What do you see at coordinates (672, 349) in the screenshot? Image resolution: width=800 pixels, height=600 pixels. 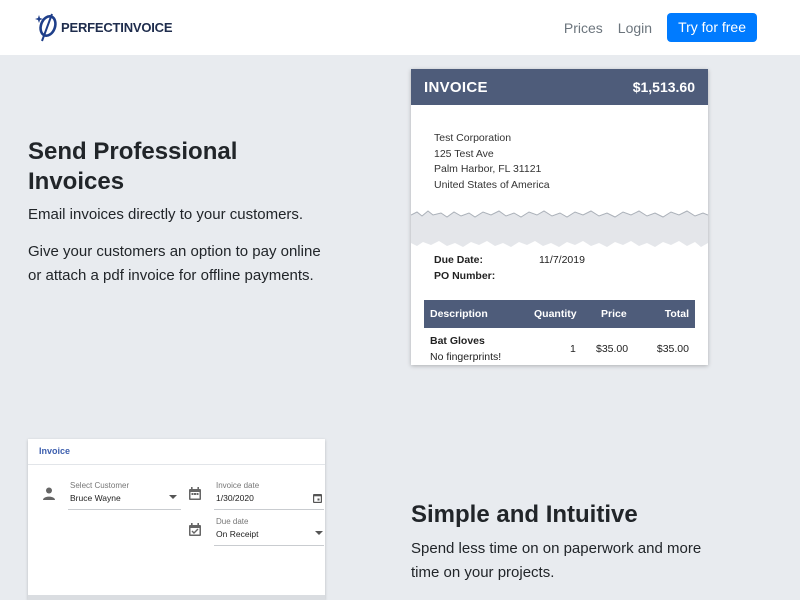 I see `item-total: $35.00` at bounding box center [672, 349].